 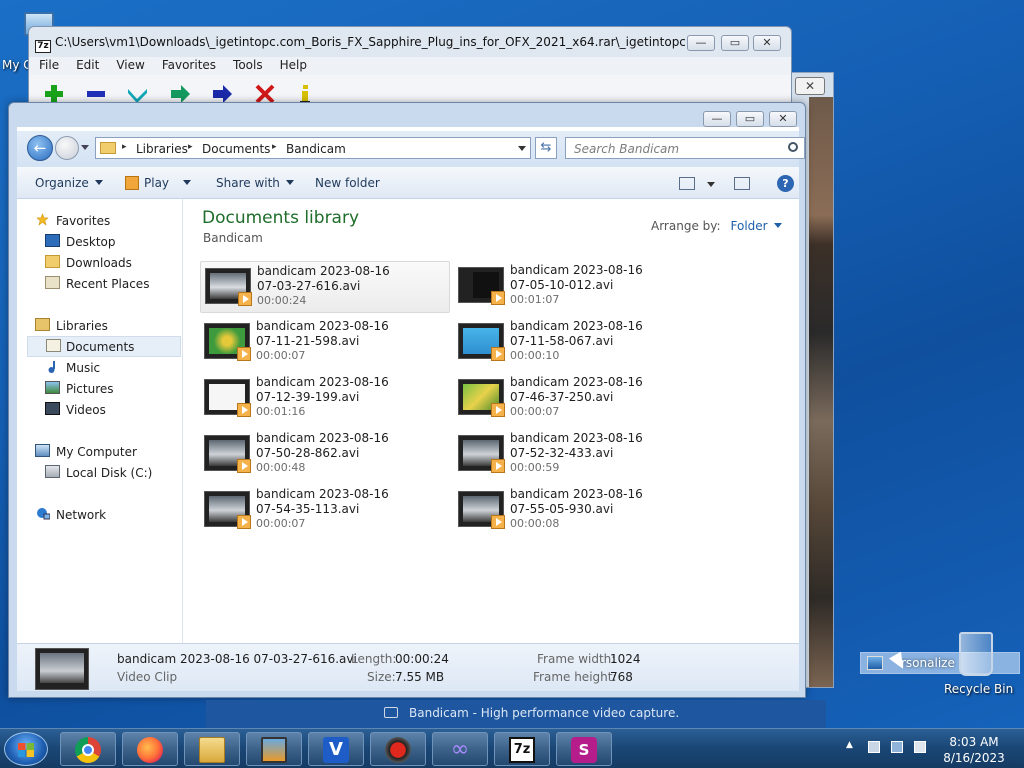 What do you see at coordinates (783, 119) in the screenshot?
I see `explorer-close-button: ✕` at bounding box center [783, 119].